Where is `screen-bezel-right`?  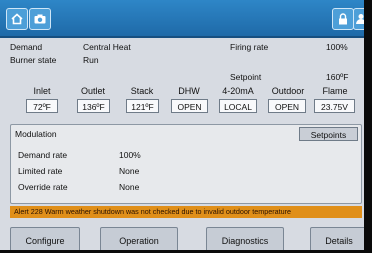
screen-bezel-right is located at coordinates (368, 126).